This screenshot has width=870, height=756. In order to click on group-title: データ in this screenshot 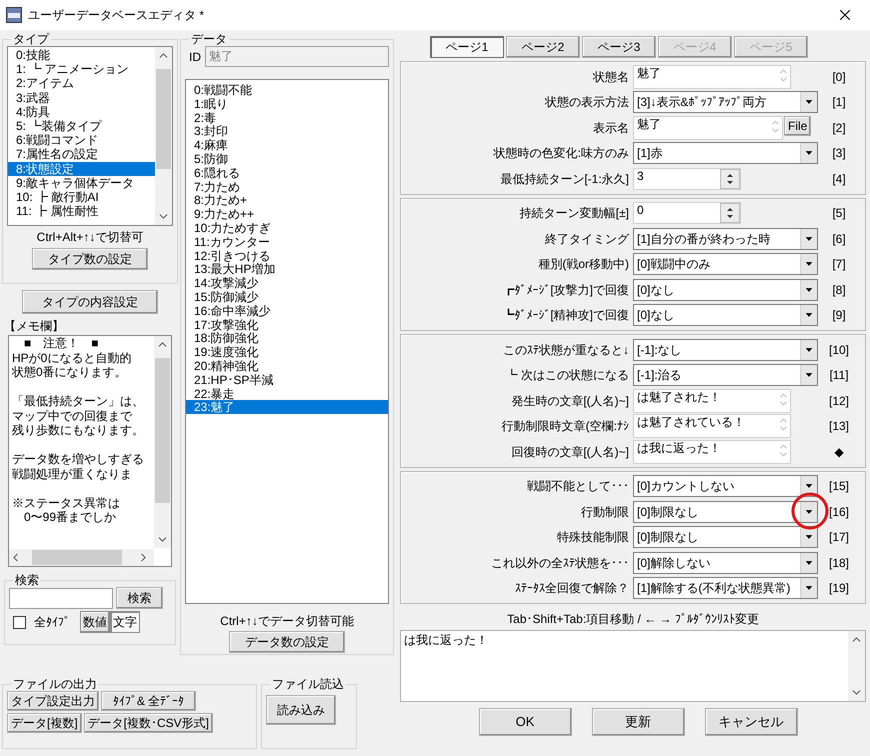, I will do `click(209, 39)`.